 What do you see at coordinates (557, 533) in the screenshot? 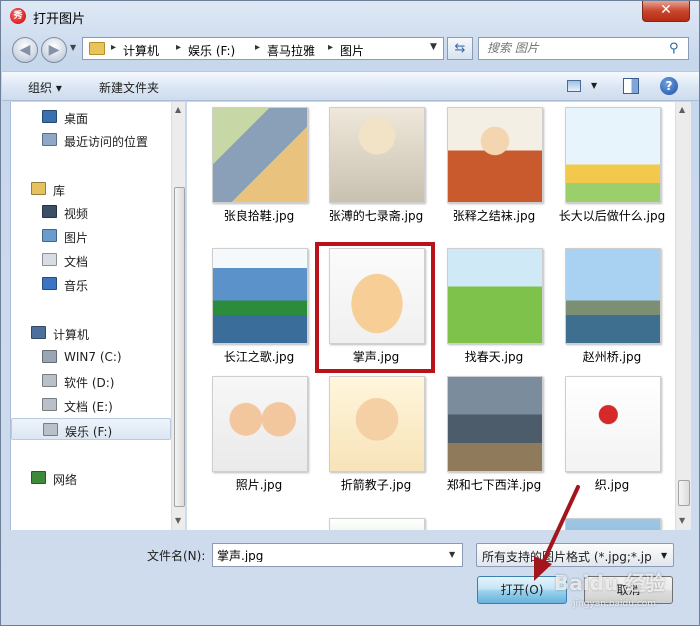
I see `annotation-arrow-icon` at bounding box center [557, 533].